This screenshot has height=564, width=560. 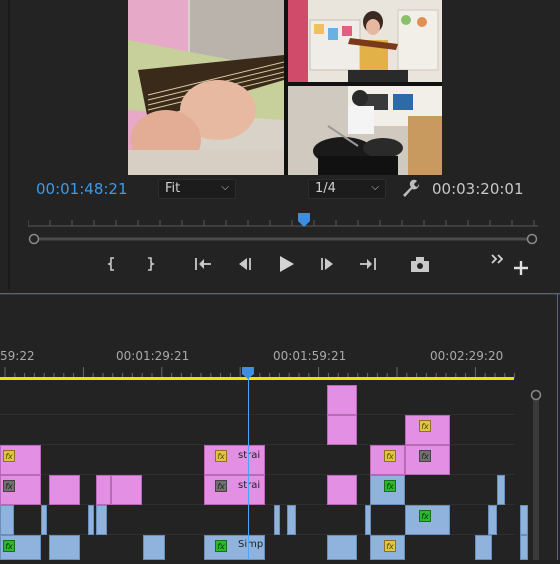 What do you see at coordinates (82, 189) in the screenshot?
I see `current-timecode: 00:01:48:21` at bounding box center [82, 189].